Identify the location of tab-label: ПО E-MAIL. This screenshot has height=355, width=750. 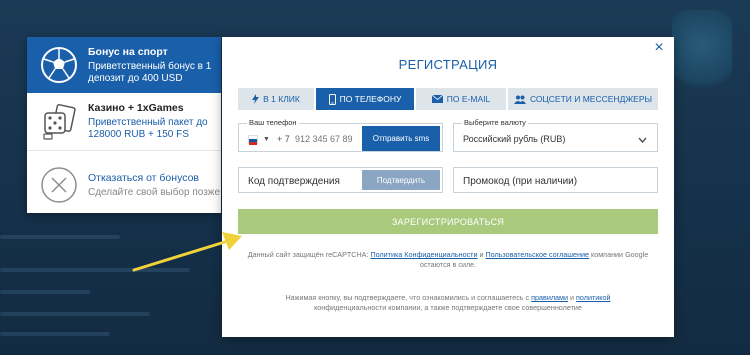
(468, 99).